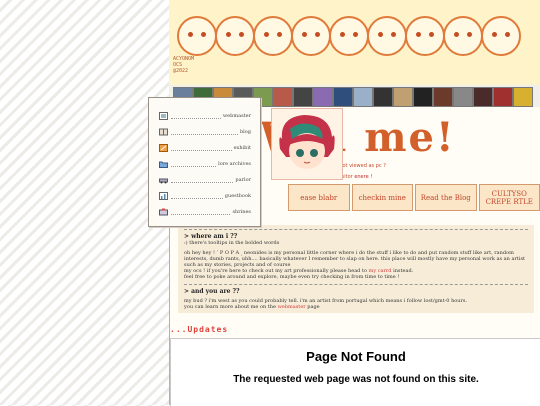  I want to click on nav-label: shrines, so click(241, 212).